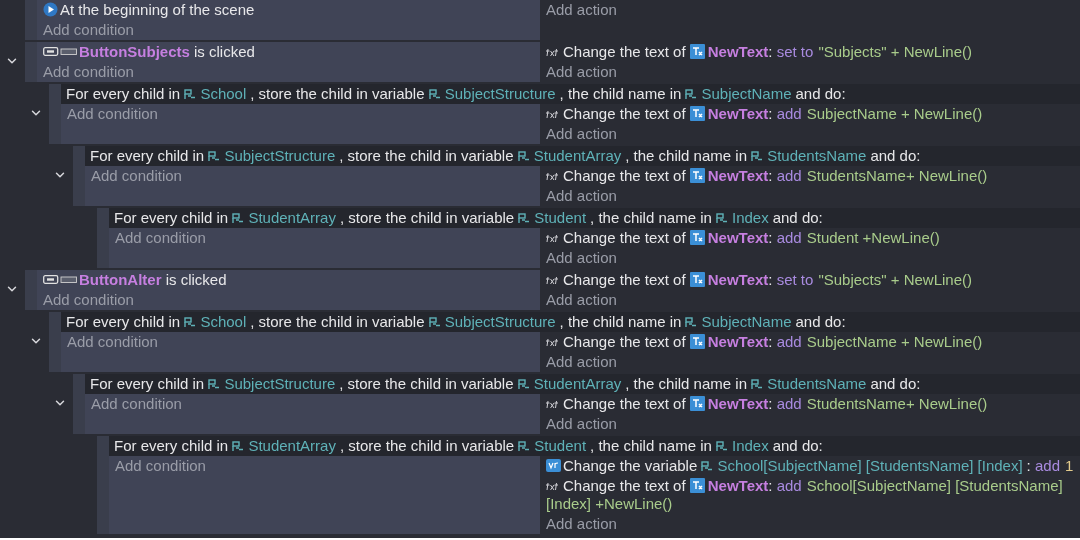 This screenshot has width=1080, height=540. Describe the element at coordinates (291, 280) in the screenshot. I see `condition: ButtonAlter is clicked` at that location.